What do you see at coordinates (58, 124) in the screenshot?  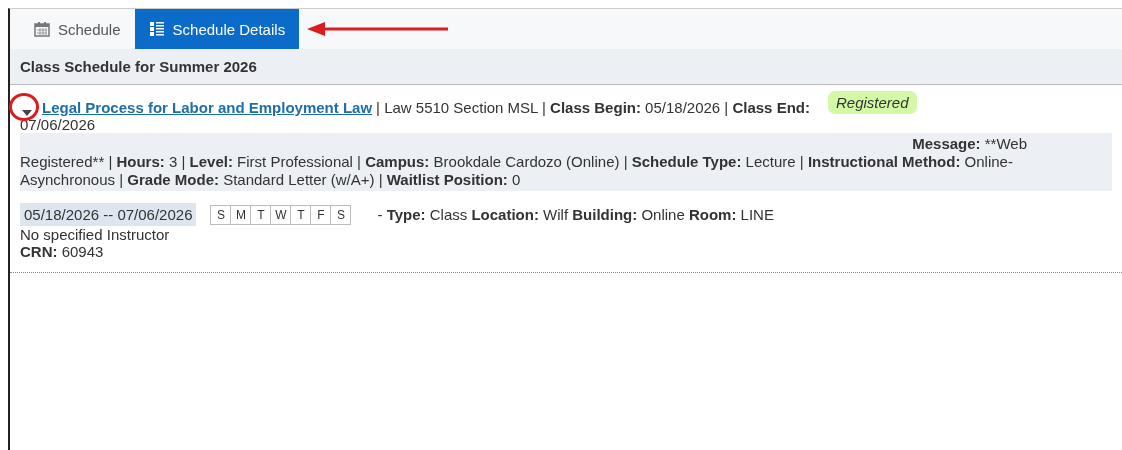 I see `class-end-date: 07/06/2026` at bounding box center [58, 124].